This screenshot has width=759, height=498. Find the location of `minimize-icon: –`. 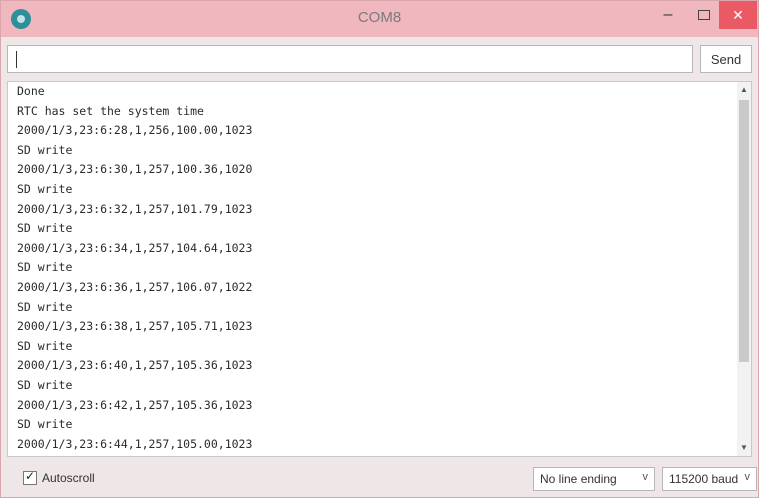

minimize-icon: – is located at coordinates (668, 14).